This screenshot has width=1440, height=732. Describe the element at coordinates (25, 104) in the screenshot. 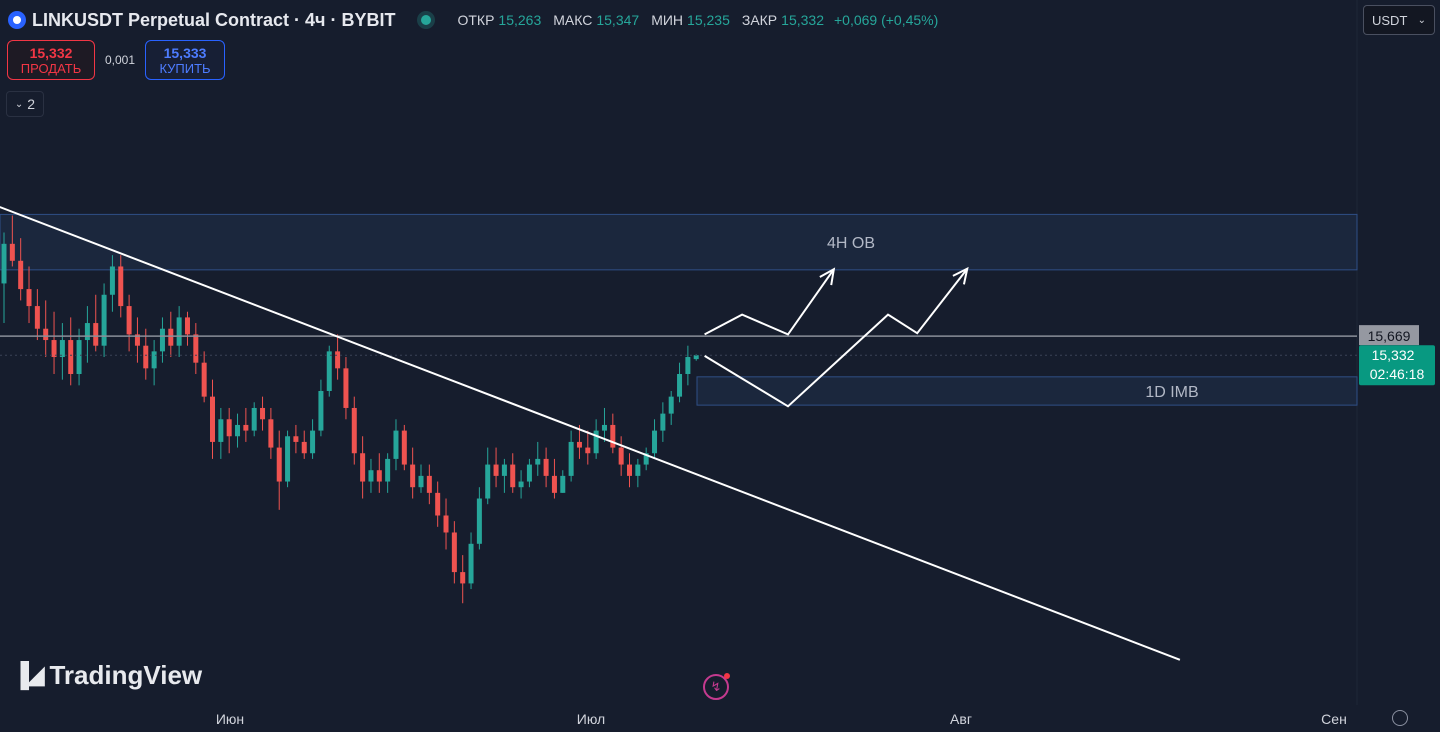

I see `indicators-collapse-button: ⌄ 2` at that location.